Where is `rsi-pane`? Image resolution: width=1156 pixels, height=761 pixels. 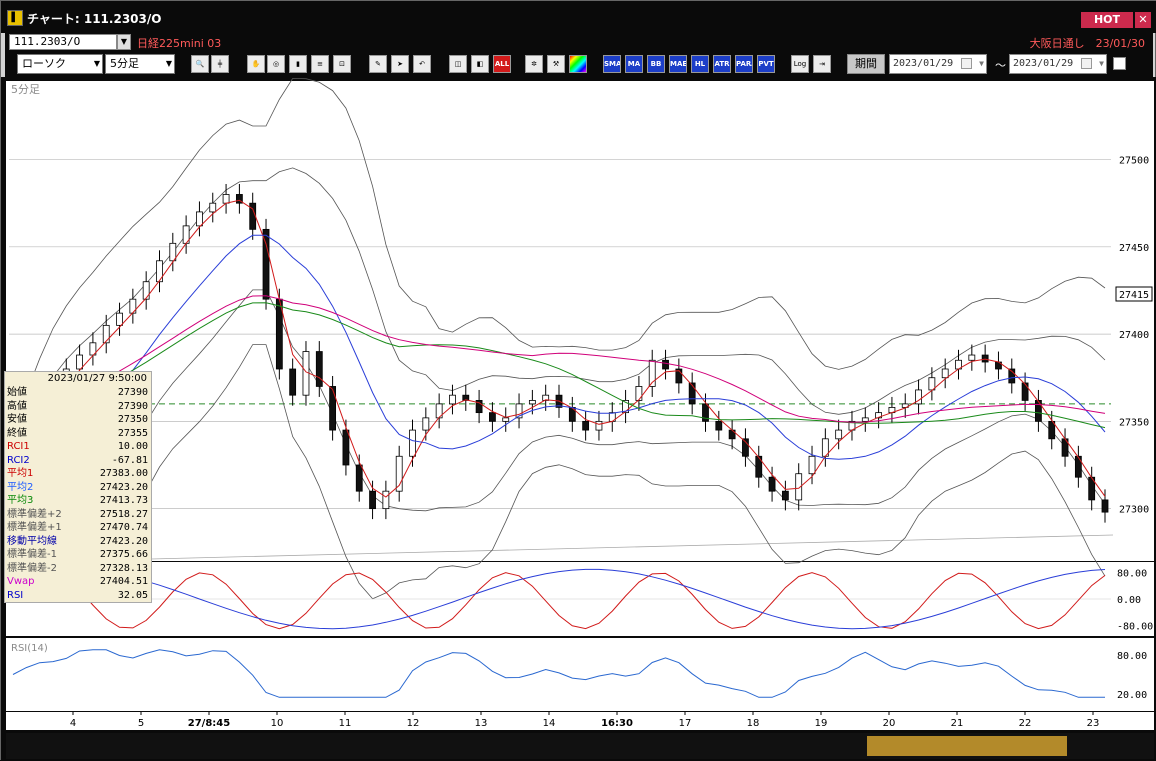
rsi-pane is located at coordinates (560, 674).